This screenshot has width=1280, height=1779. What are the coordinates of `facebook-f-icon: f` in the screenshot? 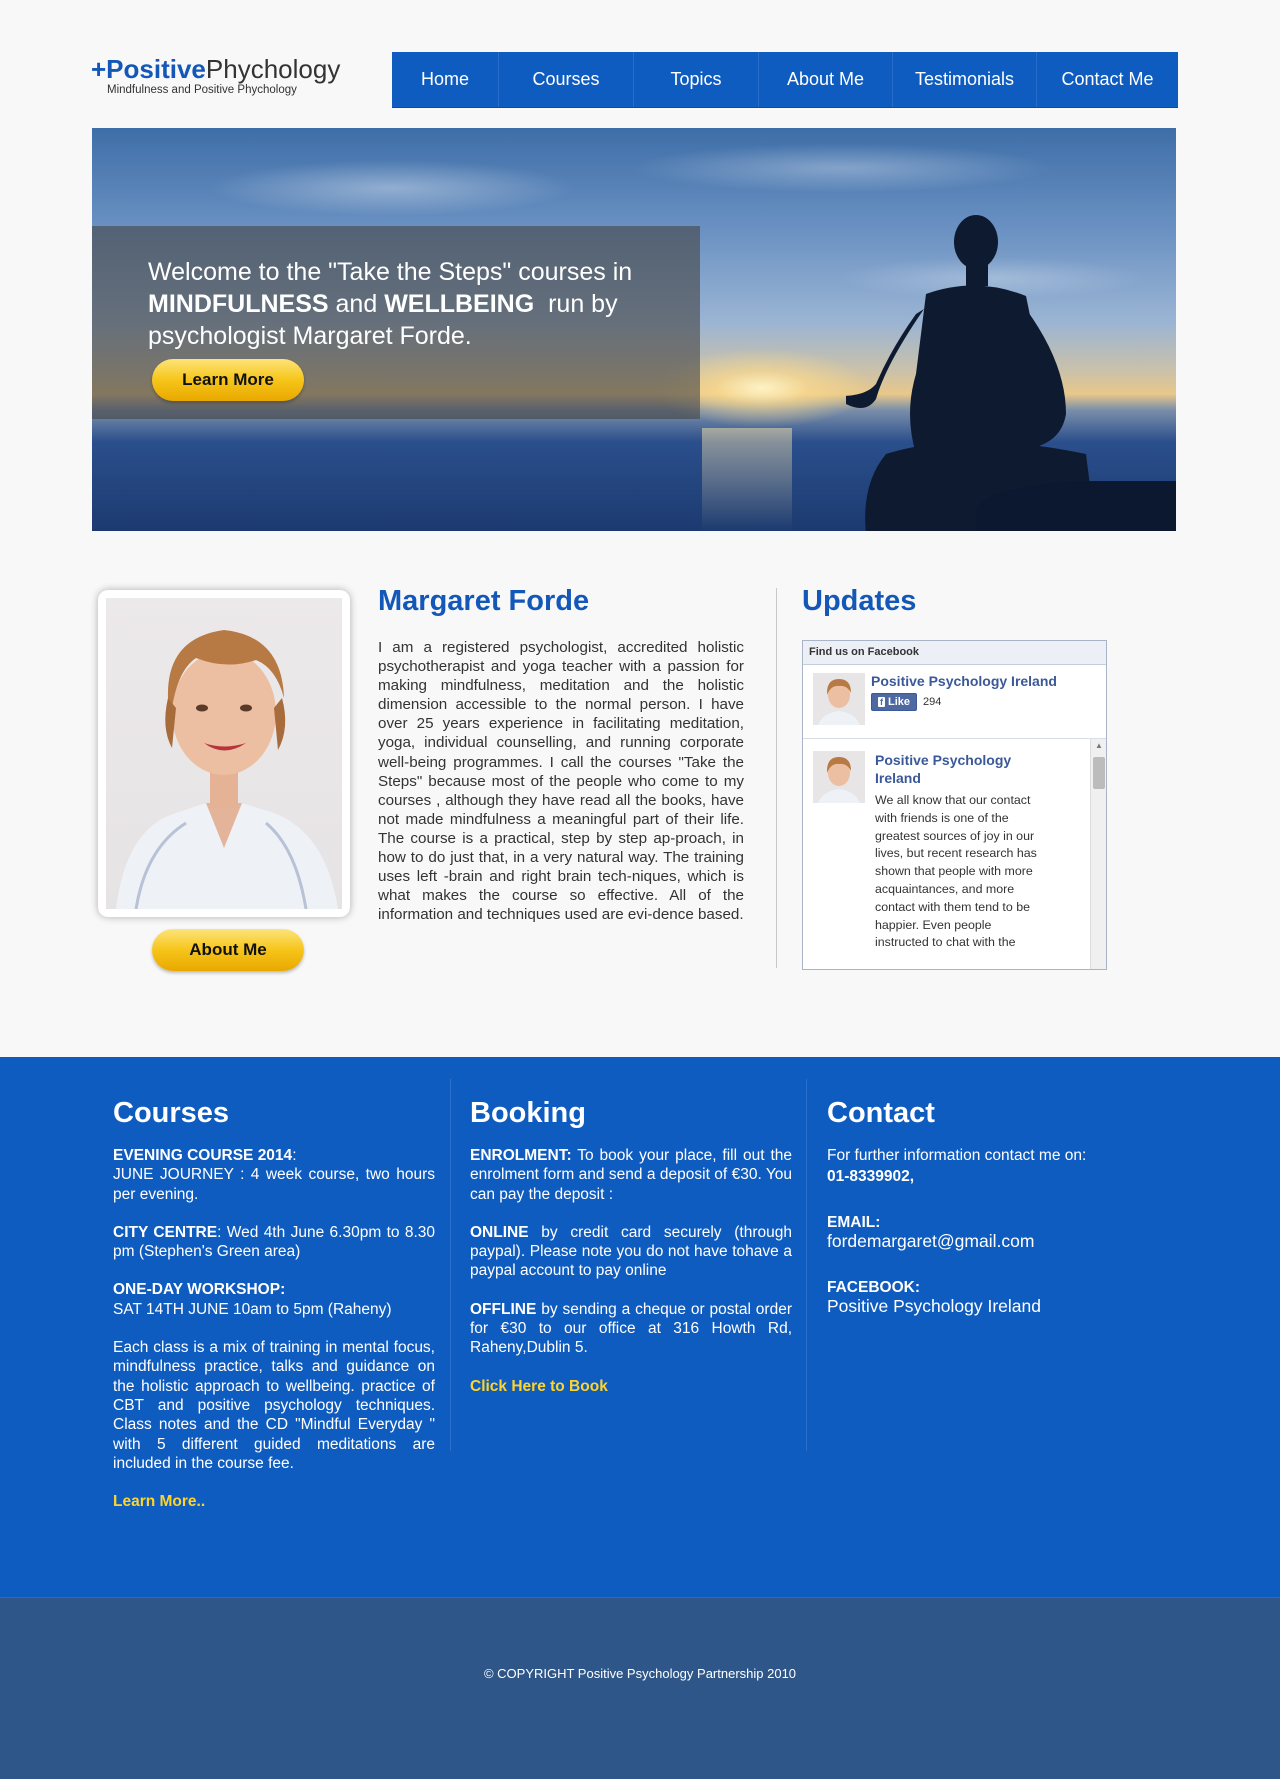 It's located at (881, 702).